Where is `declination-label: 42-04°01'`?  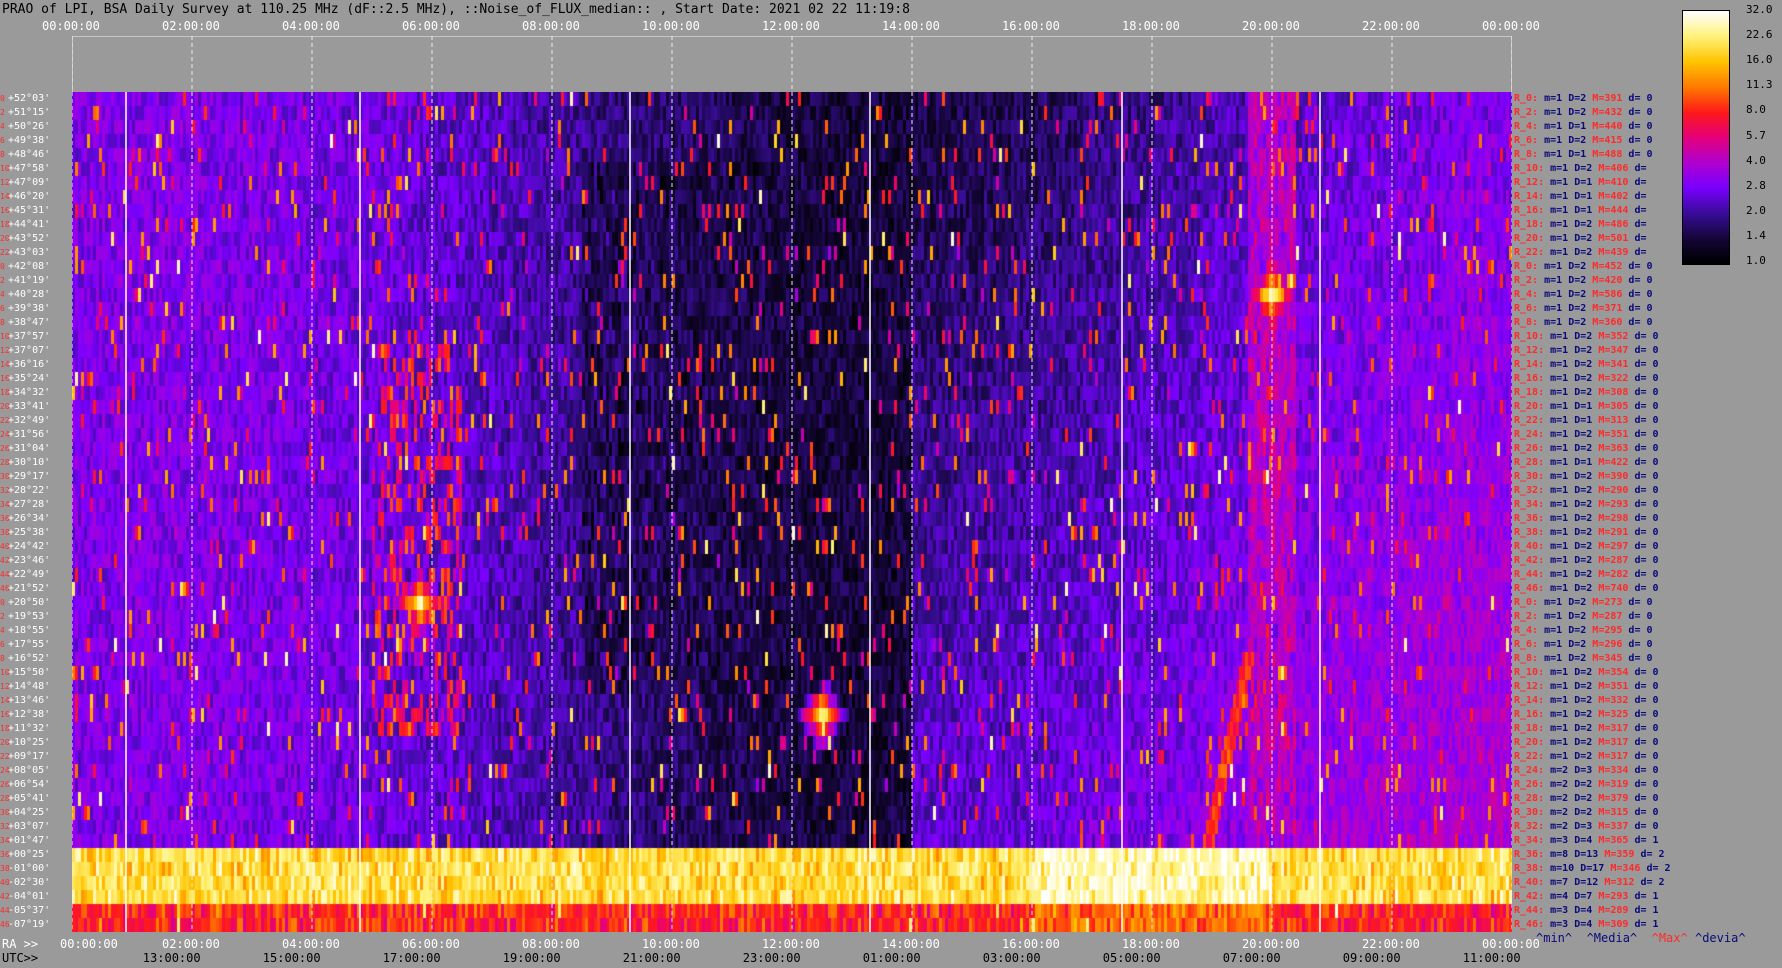 declination-label: 42-04°01' is located at coordinates (25, 896).